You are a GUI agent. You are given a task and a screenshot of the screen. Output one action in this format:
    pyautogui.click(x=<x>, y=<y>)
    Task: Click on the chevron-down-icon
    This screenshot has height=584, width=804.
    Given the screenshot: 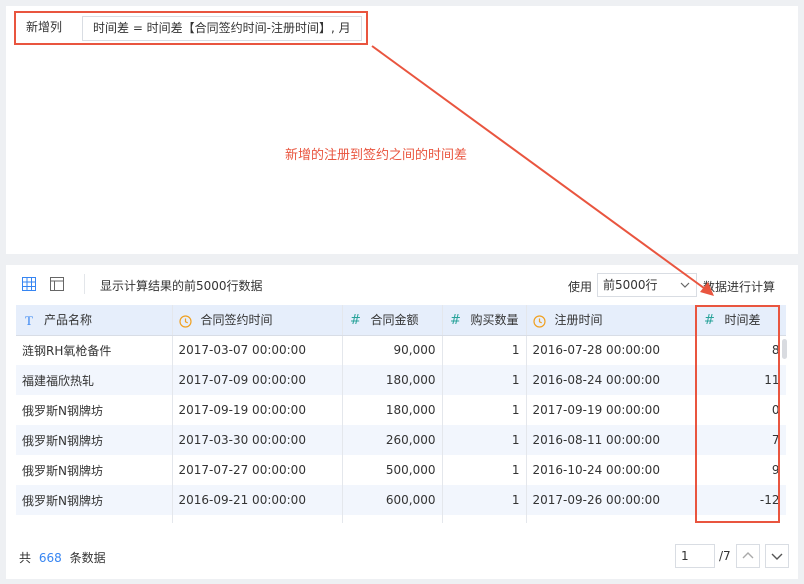 What is the action you would take?
    pyautogui.click(x=777, y=556)
    